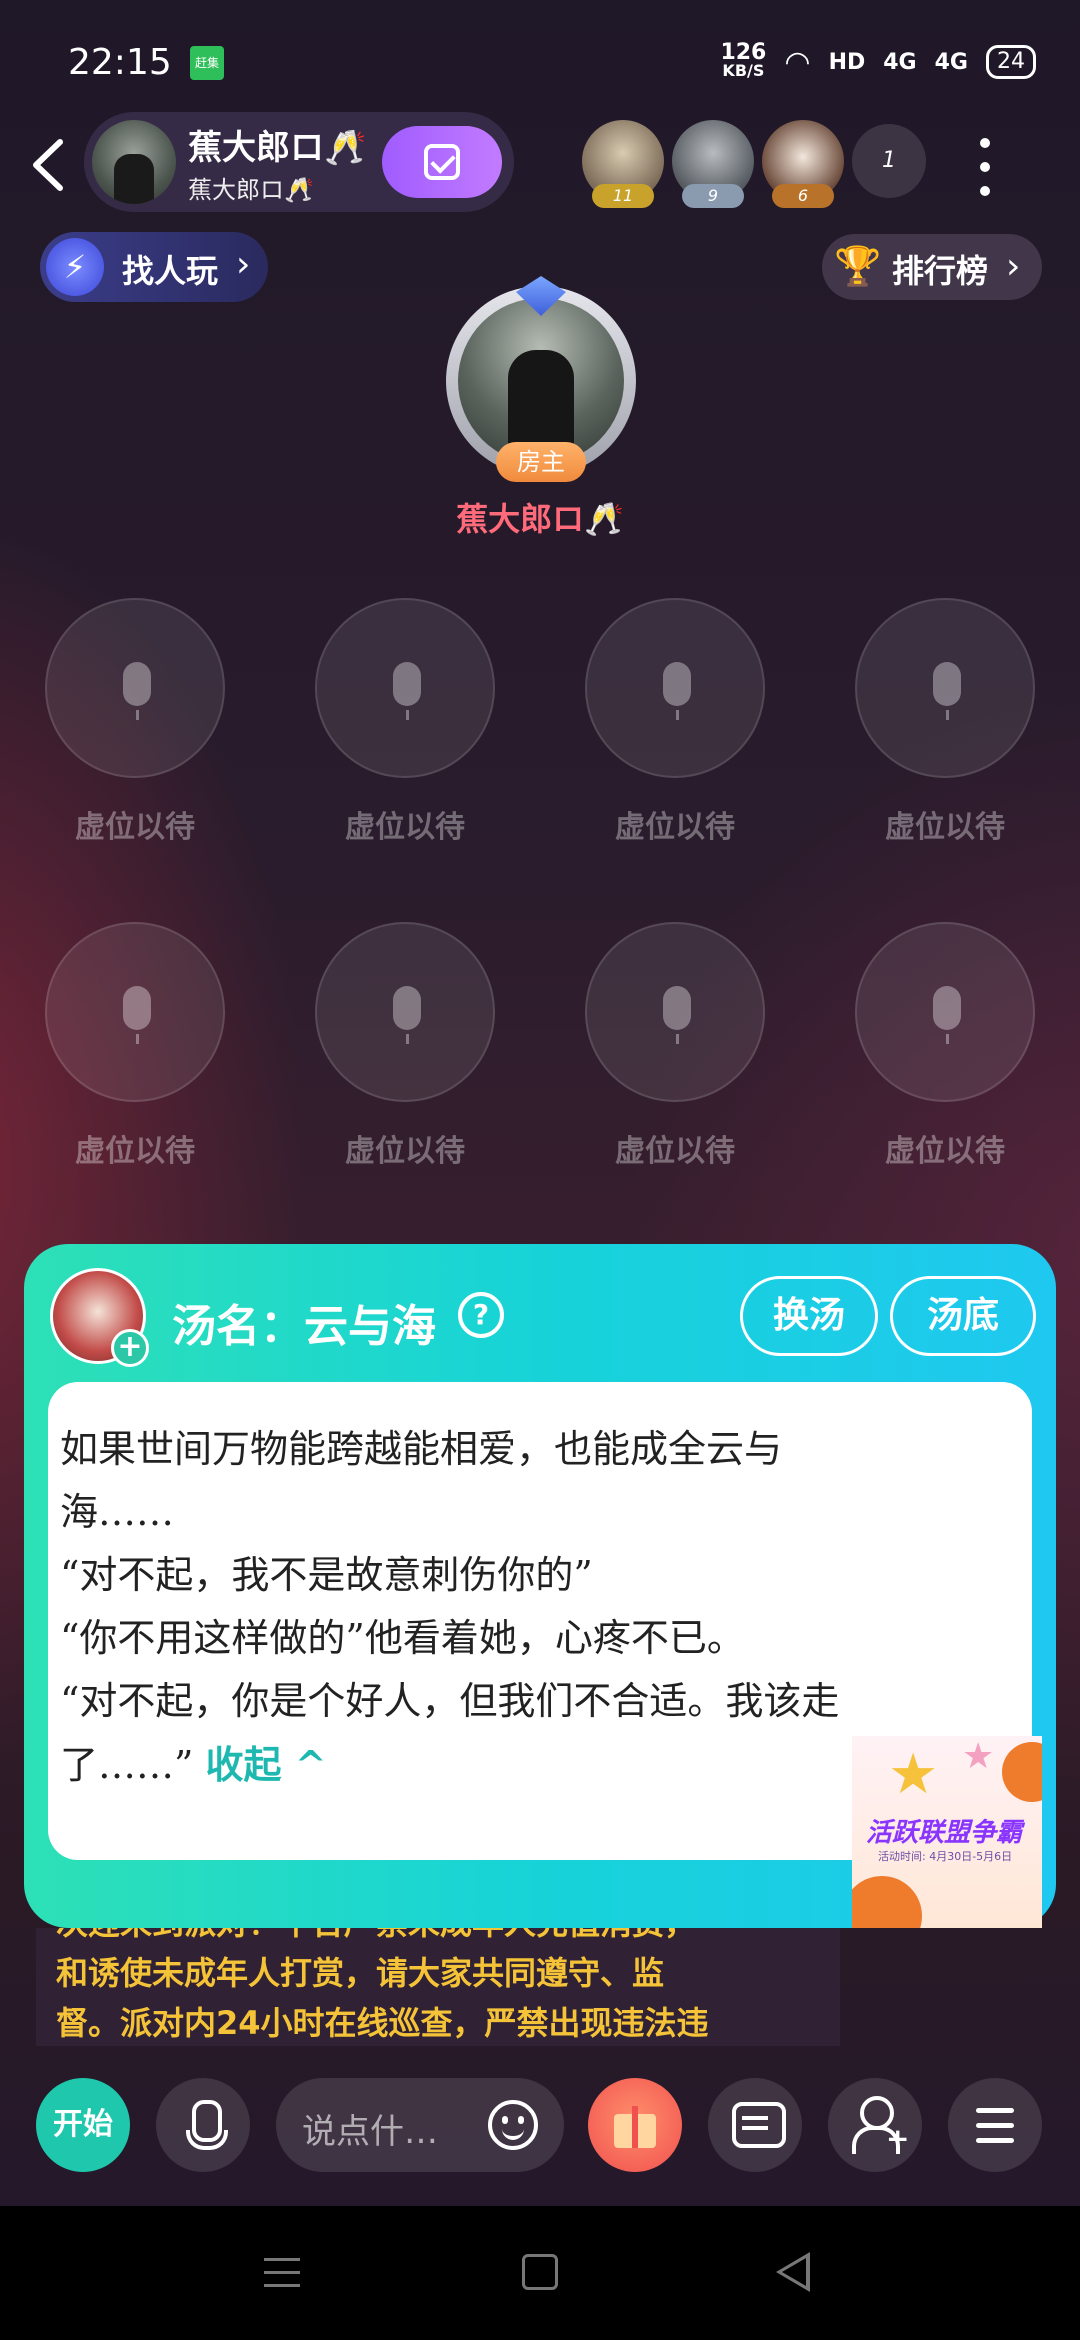 Image resolution: width=1080 pixels, height=2340 pixels. I want to click on host-avatar, so click(134, 162).